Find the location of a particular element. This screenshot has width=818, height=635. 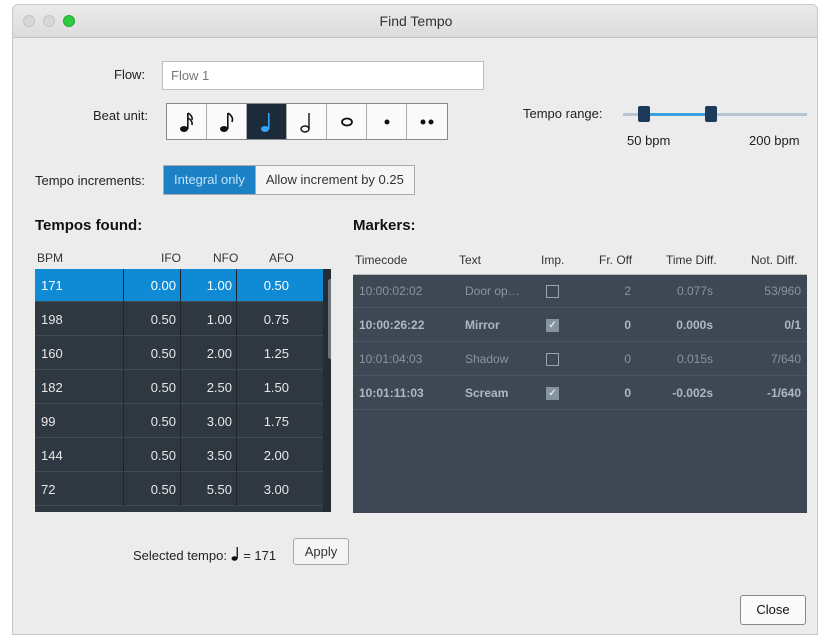

table-row: 10:01:04:03 Shadow 0 0.015s 7/640 is located at coordinates (580, 359).